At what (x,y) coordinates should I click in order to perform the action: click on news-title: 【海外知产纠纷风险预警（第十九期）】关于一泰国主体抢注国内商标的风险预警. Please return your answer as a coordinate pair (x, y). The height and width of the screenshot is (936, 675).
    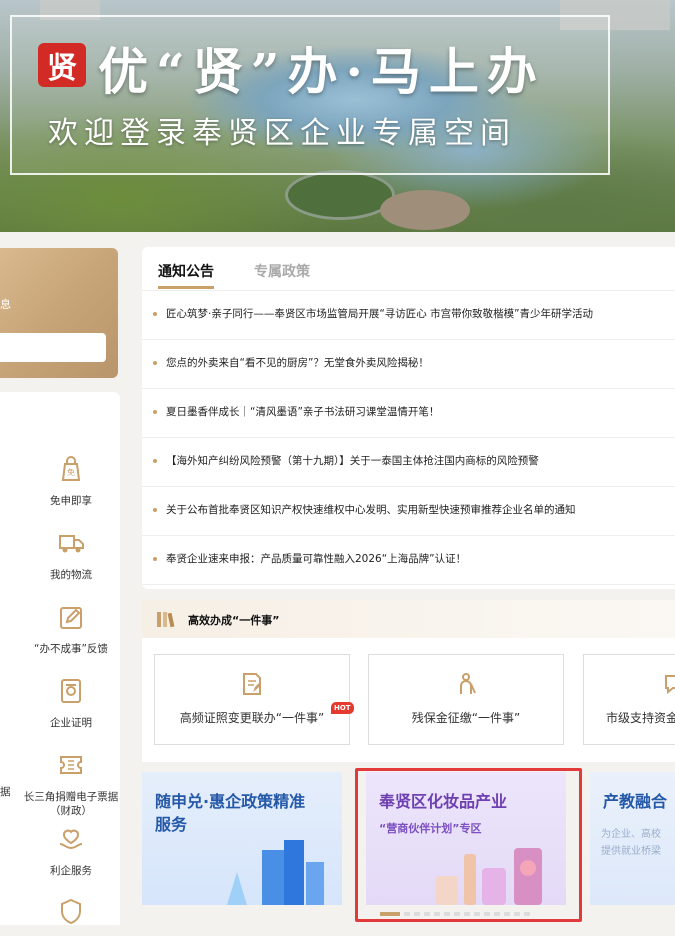
    Looking at the image, I should click on (352, 461).